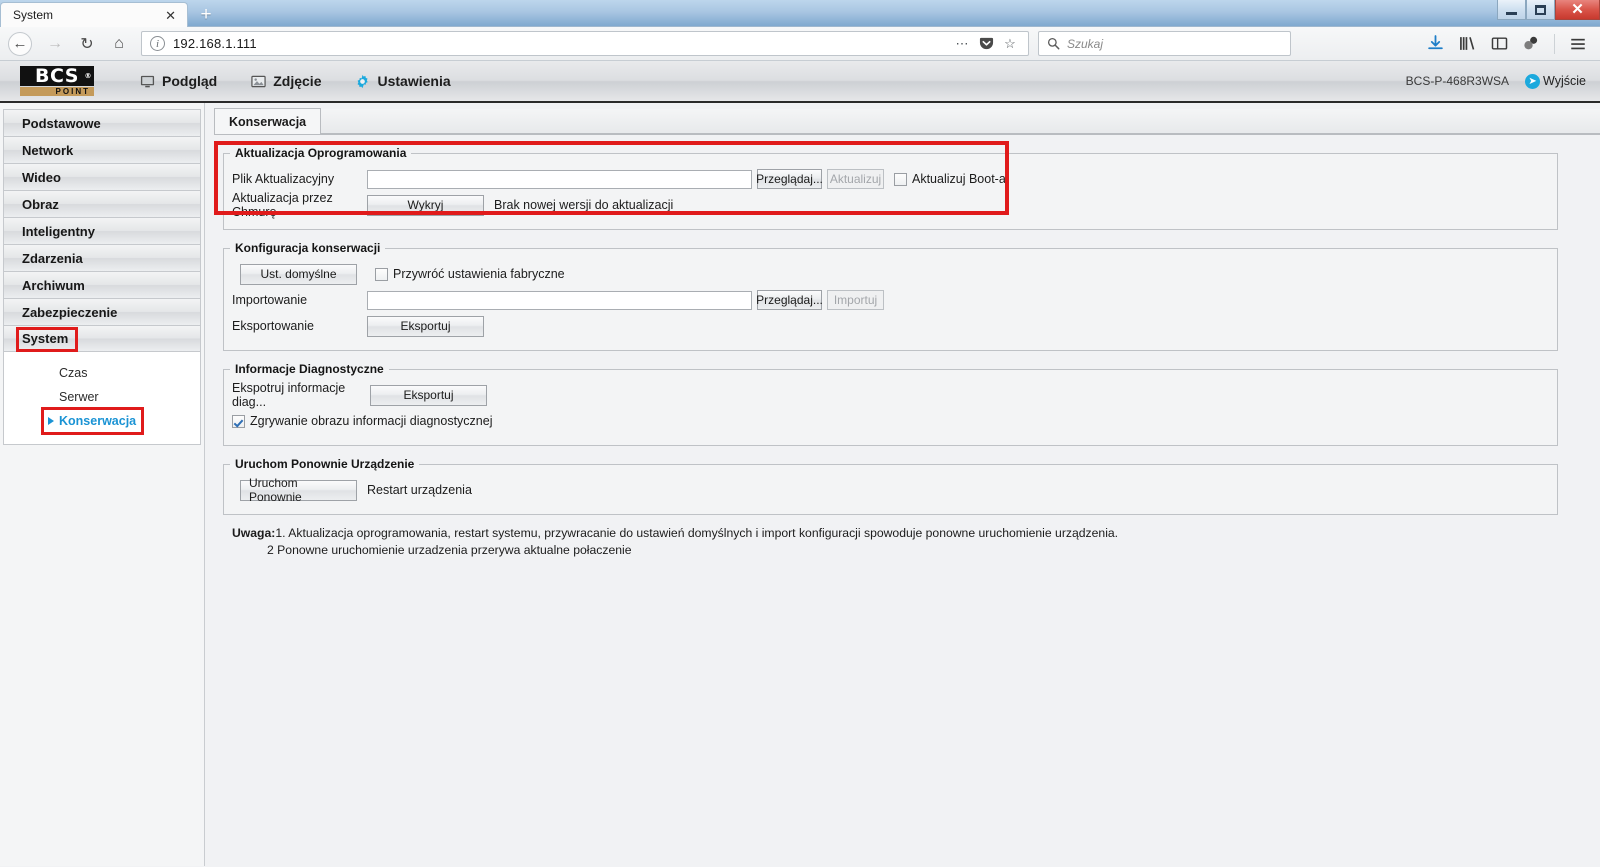 This screenshot has height=867, width=1600. Describe the element at coordinates (890, 300) in the screenshot. I see `import-row: Importowanie Przeglądaj... Importuj` at that location.